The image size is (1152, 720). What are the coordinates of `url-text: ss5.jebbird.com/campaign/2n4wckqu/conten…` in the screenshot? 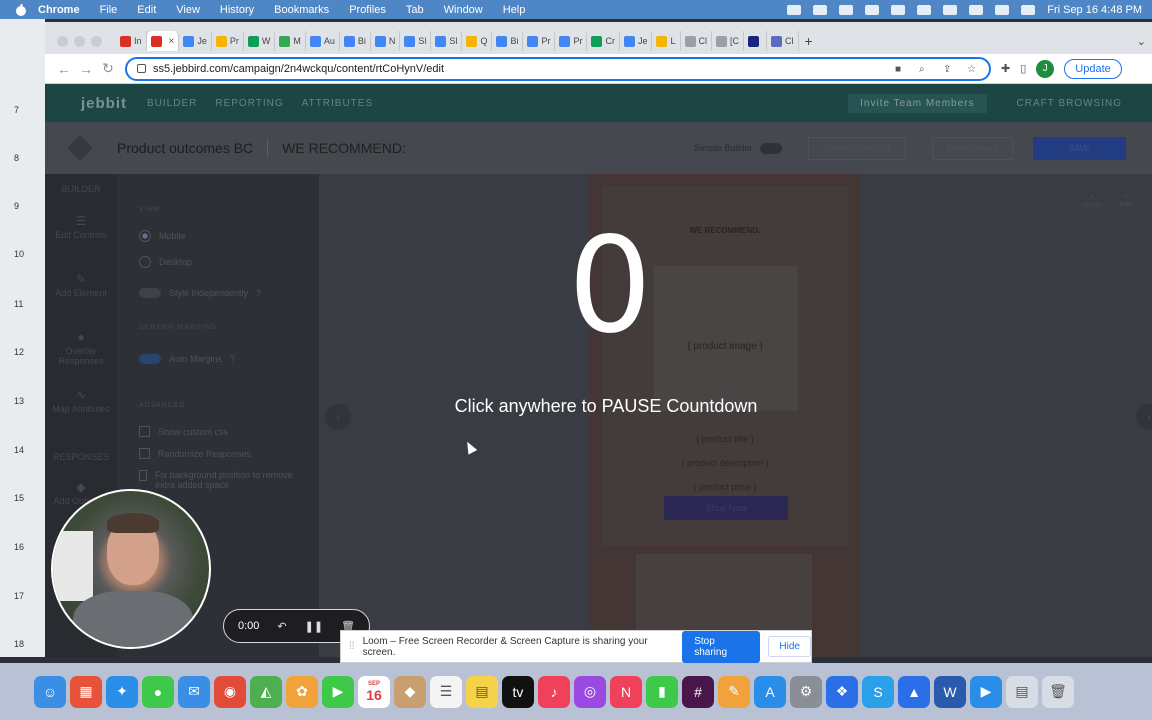 It's located at (518, 69).